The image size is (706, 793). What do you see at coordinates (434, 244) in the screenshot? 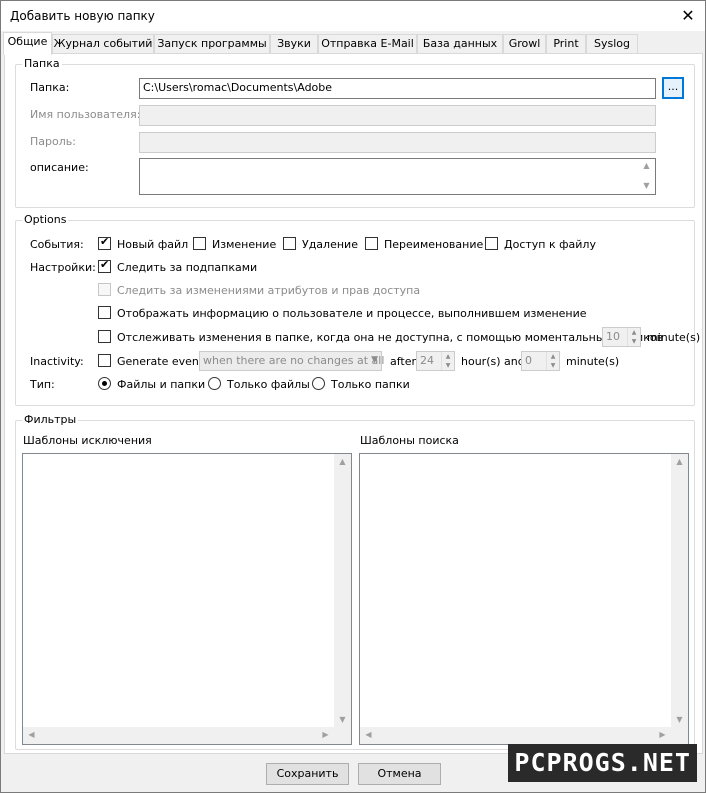
I see `event-rename-label: Переименование` at bounding box center [434, 244].